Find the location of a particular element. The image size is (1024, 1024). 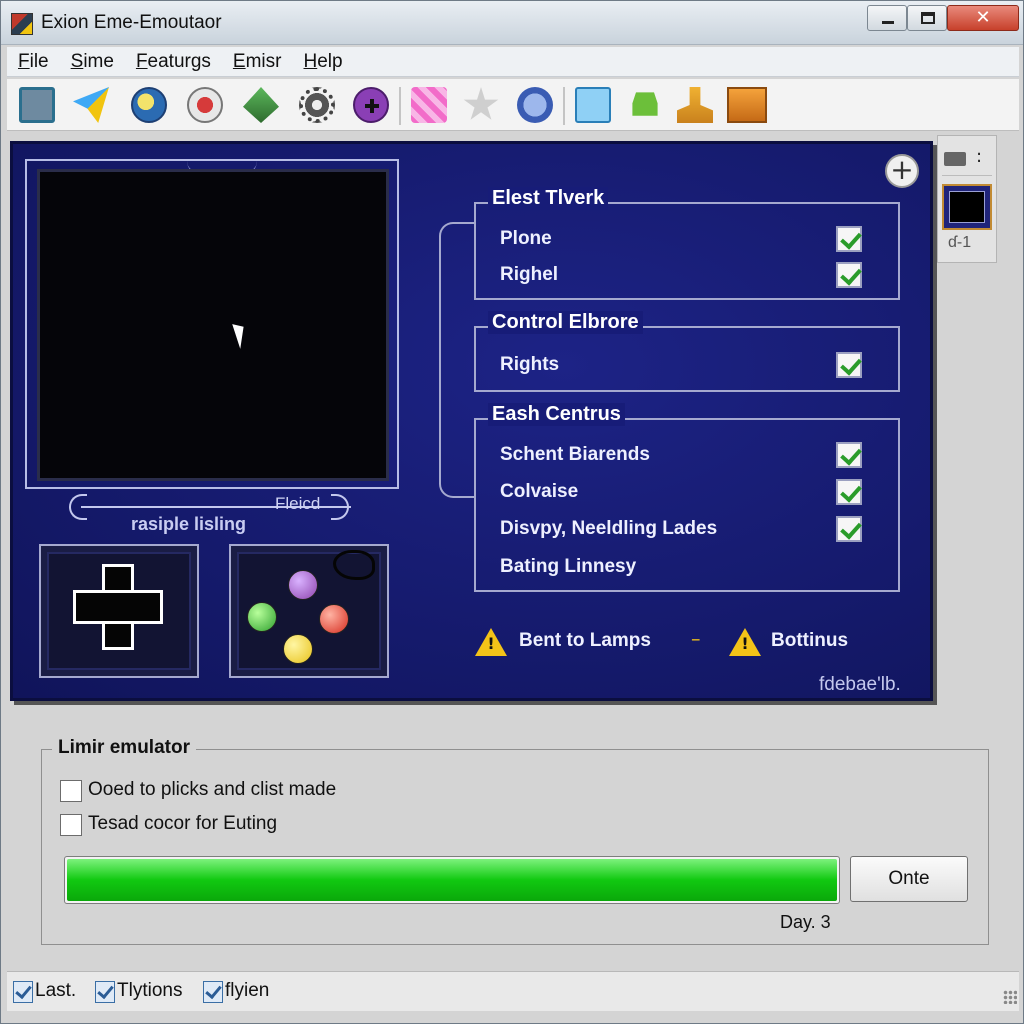

minimize-button is located at coordinates (887, 18).